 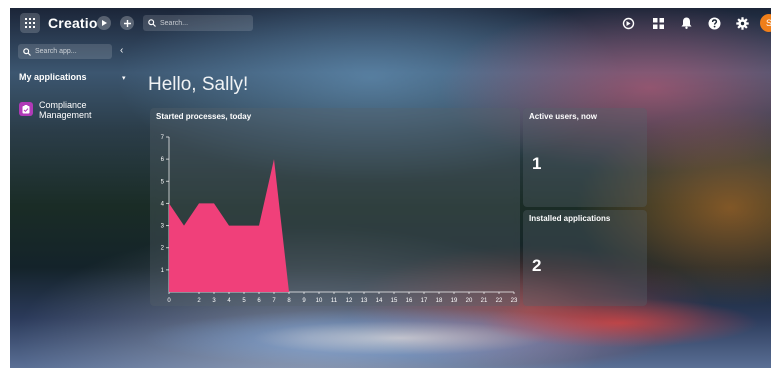 I want to click on x-tick-label: 8, so click(x=289, y=301).